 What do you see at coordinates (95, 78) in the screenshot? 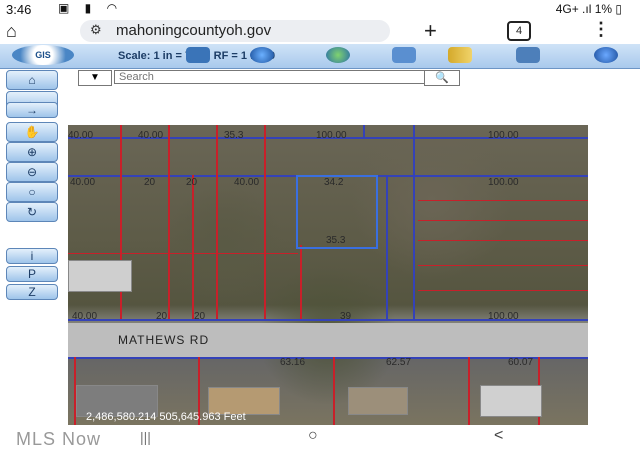
I see `search-type-dropdown: ▼` at bounding box center [95, 78].